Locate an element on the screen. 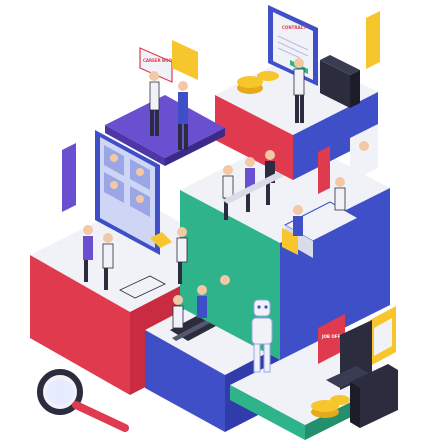 This screenshot has height=446, width=421. sign-board: CAREER BOOK is located at coordinates (168, 61).